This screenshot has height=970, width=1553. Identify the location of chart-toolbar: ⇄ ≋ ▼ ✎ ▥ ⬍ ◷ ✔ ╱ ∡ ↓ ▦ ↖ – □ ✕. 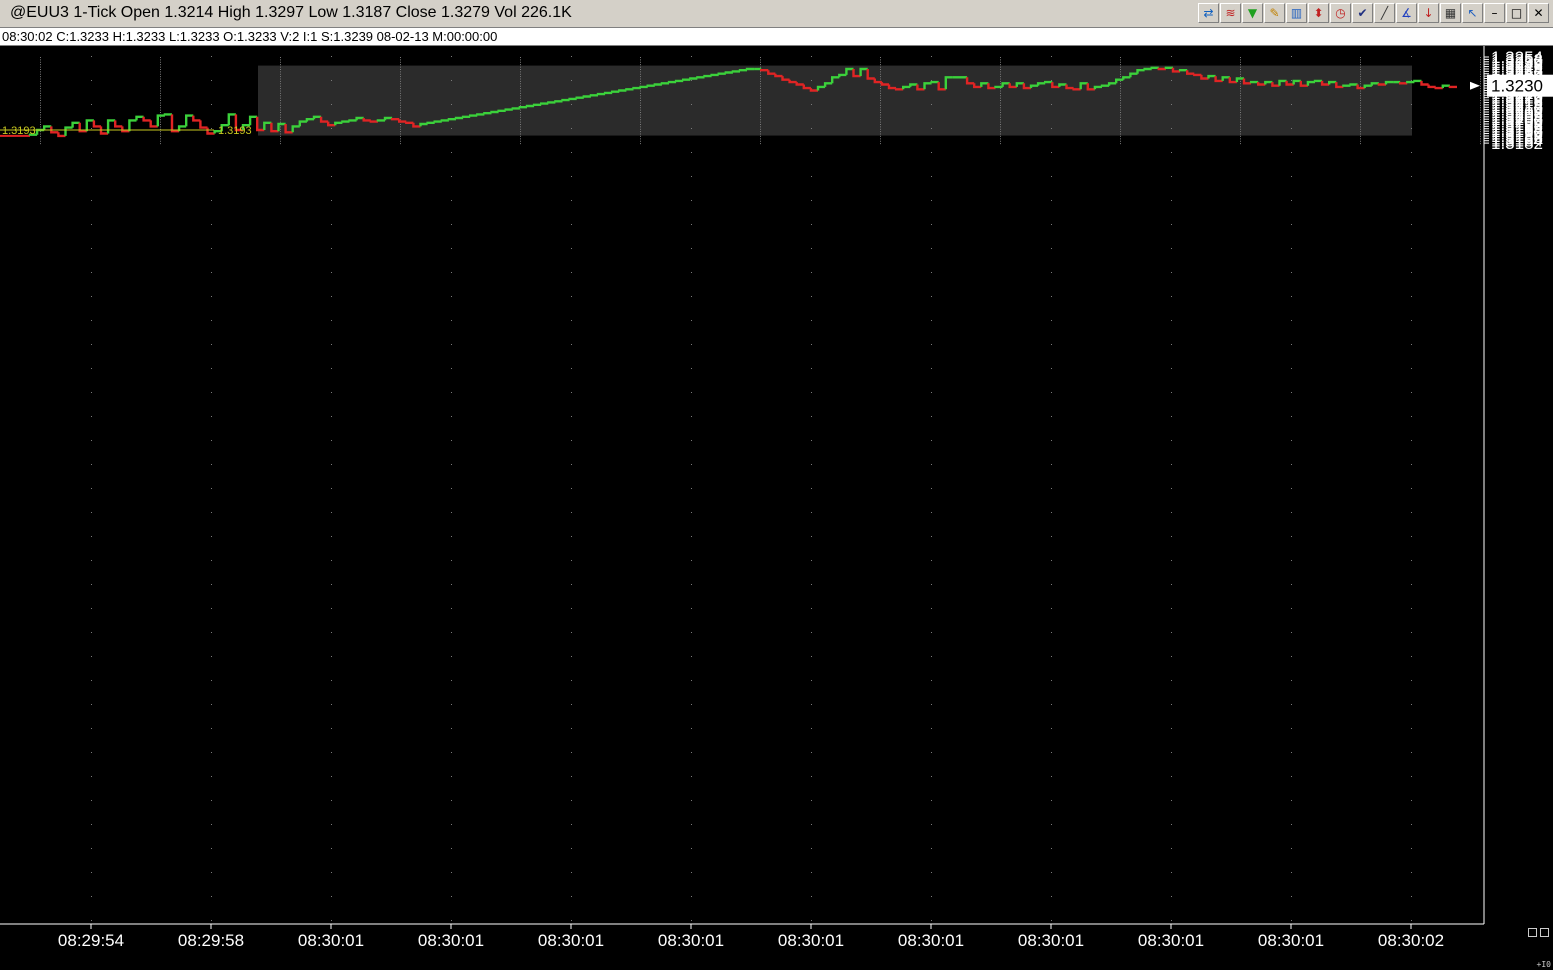
(1373, 13).